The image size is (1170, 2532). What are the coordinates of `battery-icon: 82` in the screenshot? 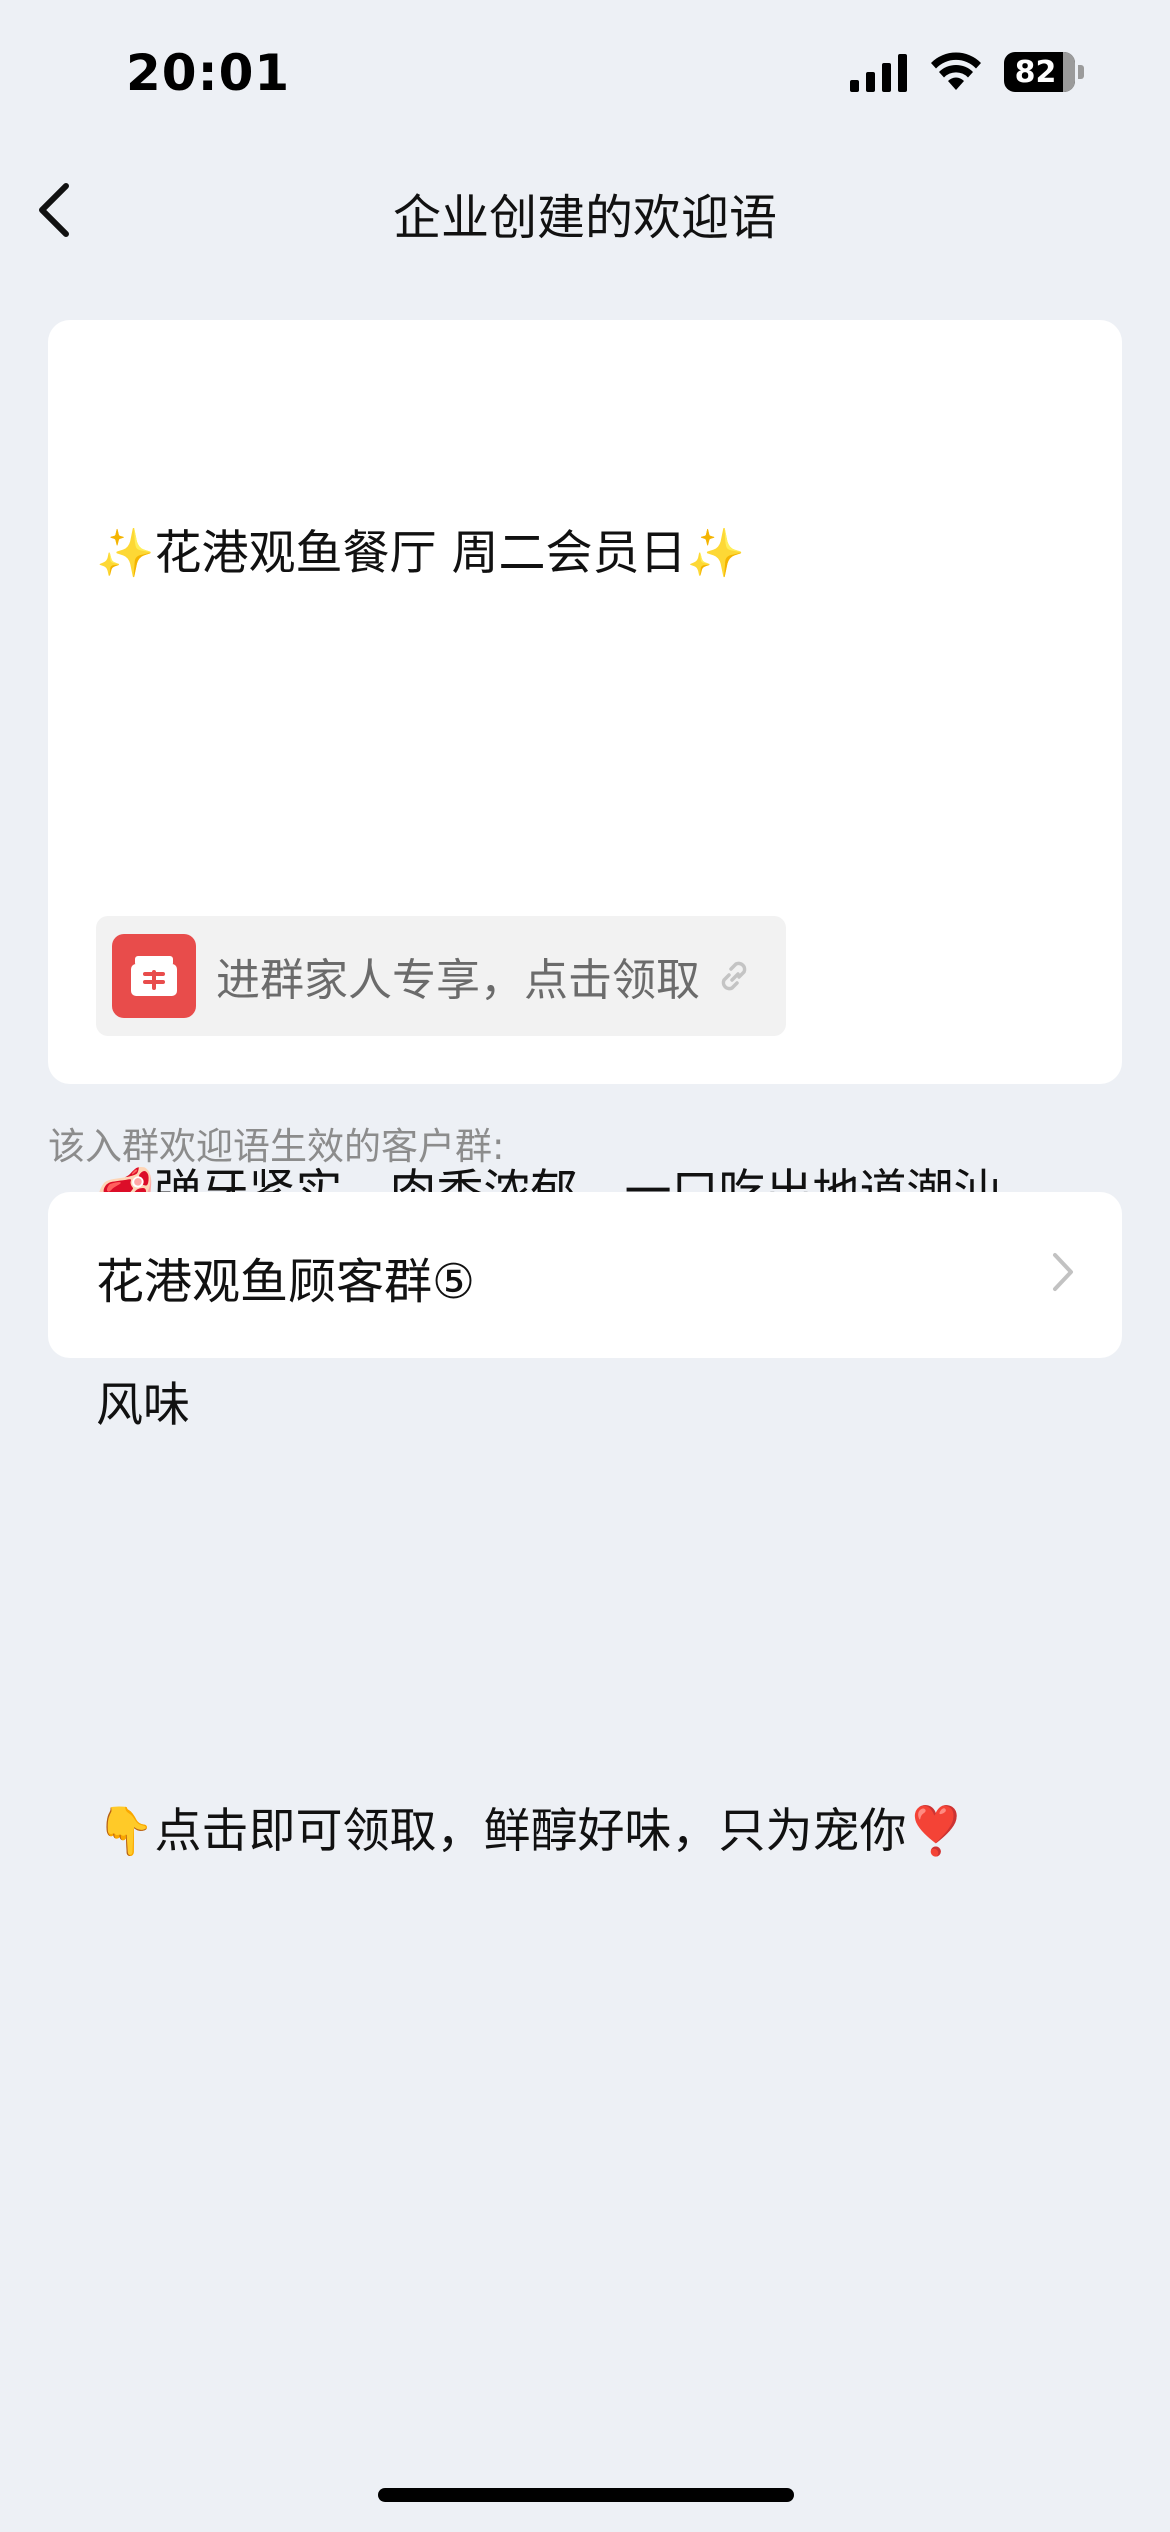 It's located at (1044, 72).